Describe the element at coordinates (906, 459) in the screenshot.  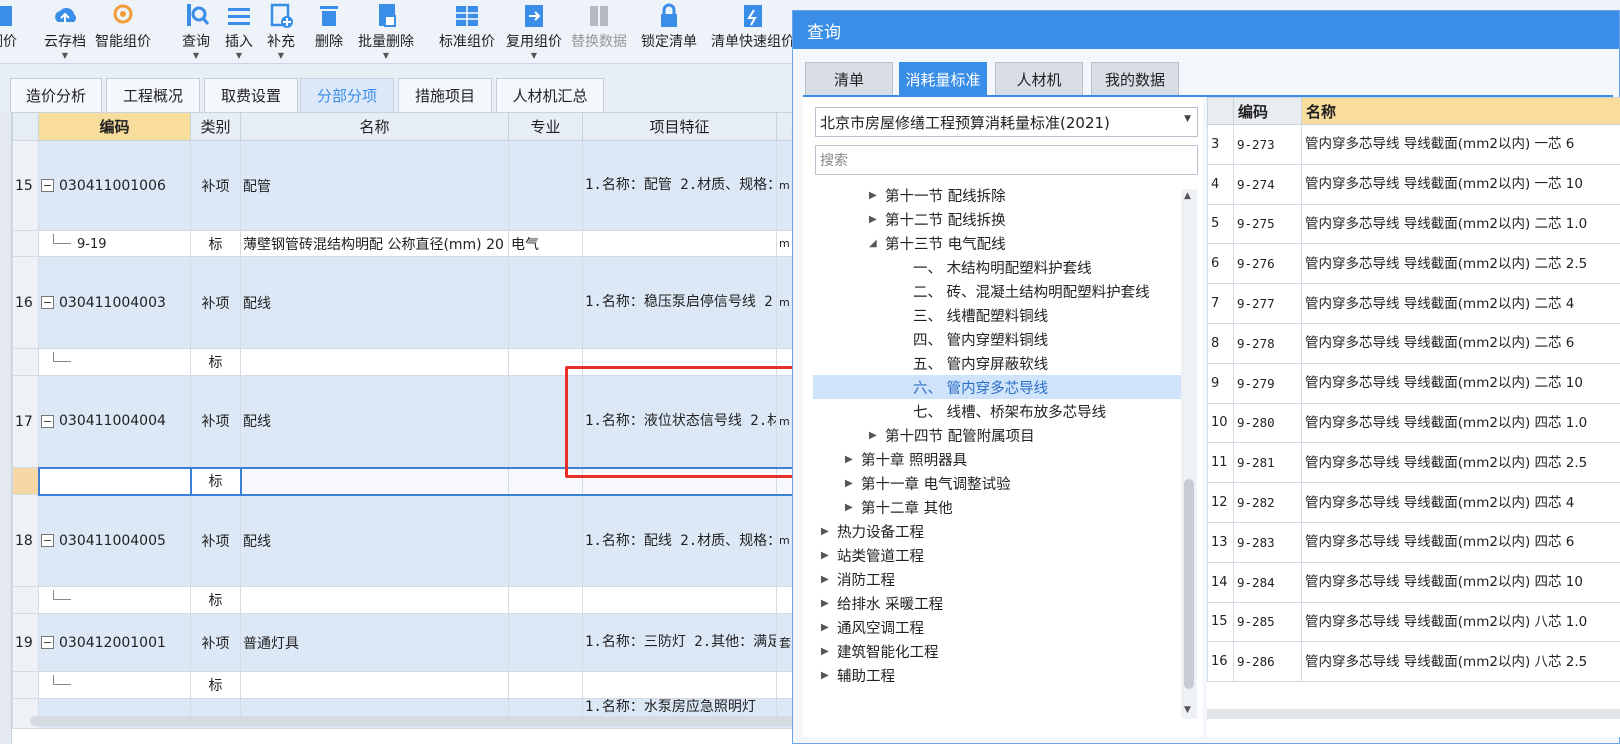
I see `tree-node: ▶ 第十章 照明器具` at that location.